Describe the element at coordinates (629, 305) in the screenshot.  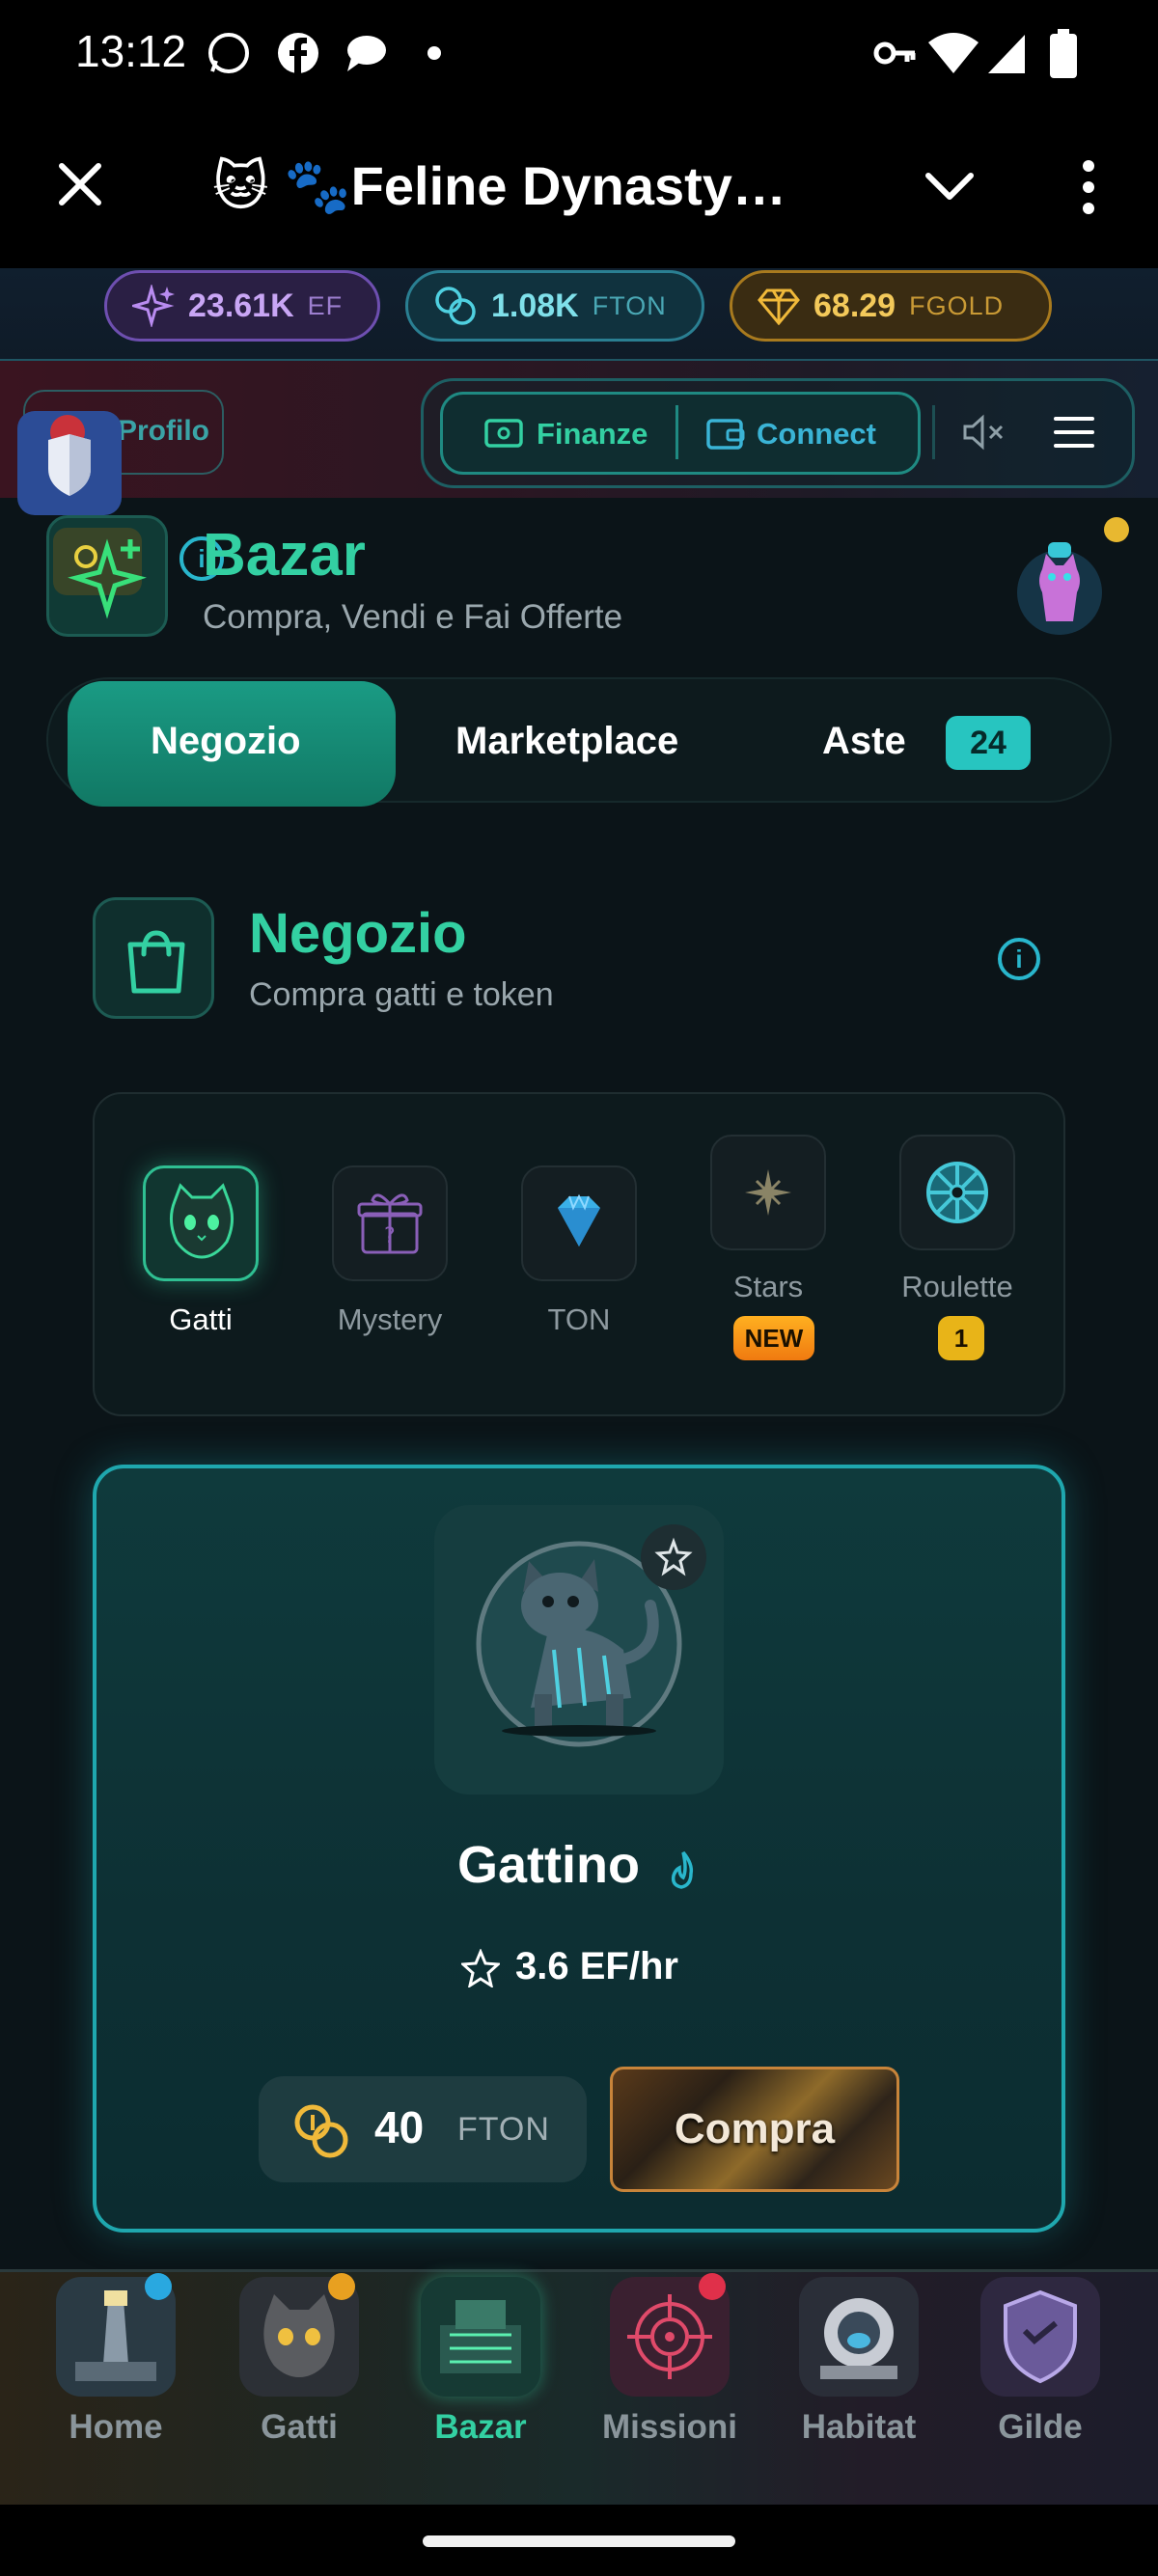
I see `fton-unit: FTON` at that location.